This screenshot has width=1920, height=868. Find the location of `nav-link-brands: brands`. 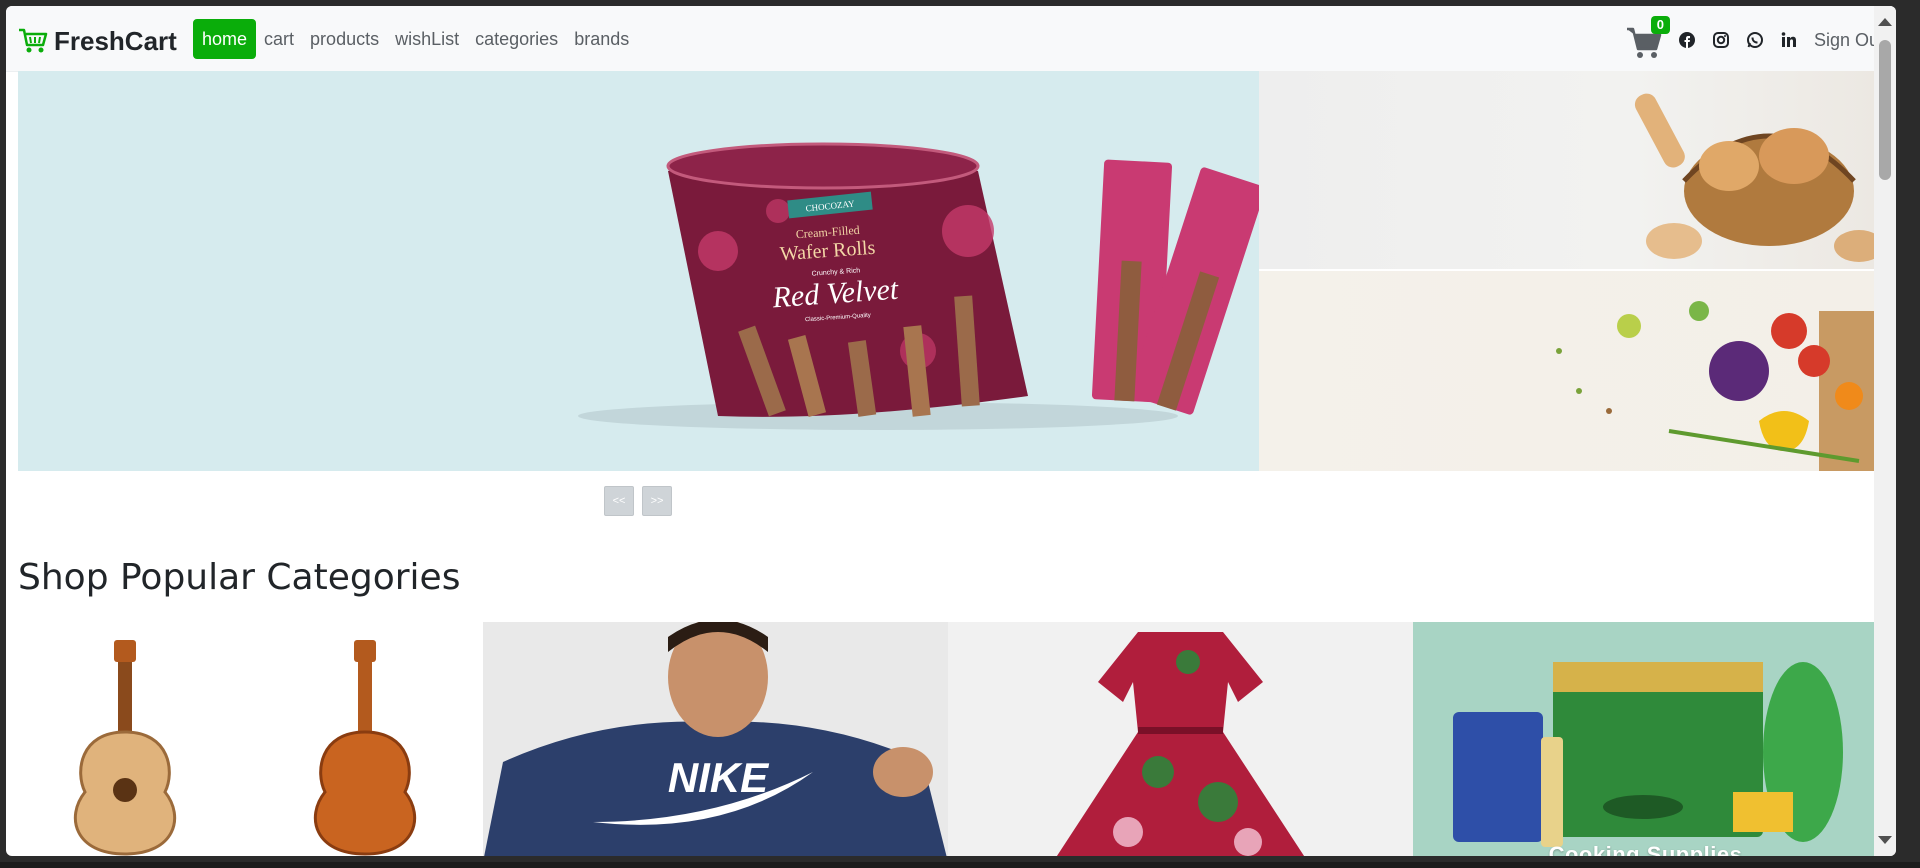

nav-link-brands: brands is located at coordinates (601, 39).